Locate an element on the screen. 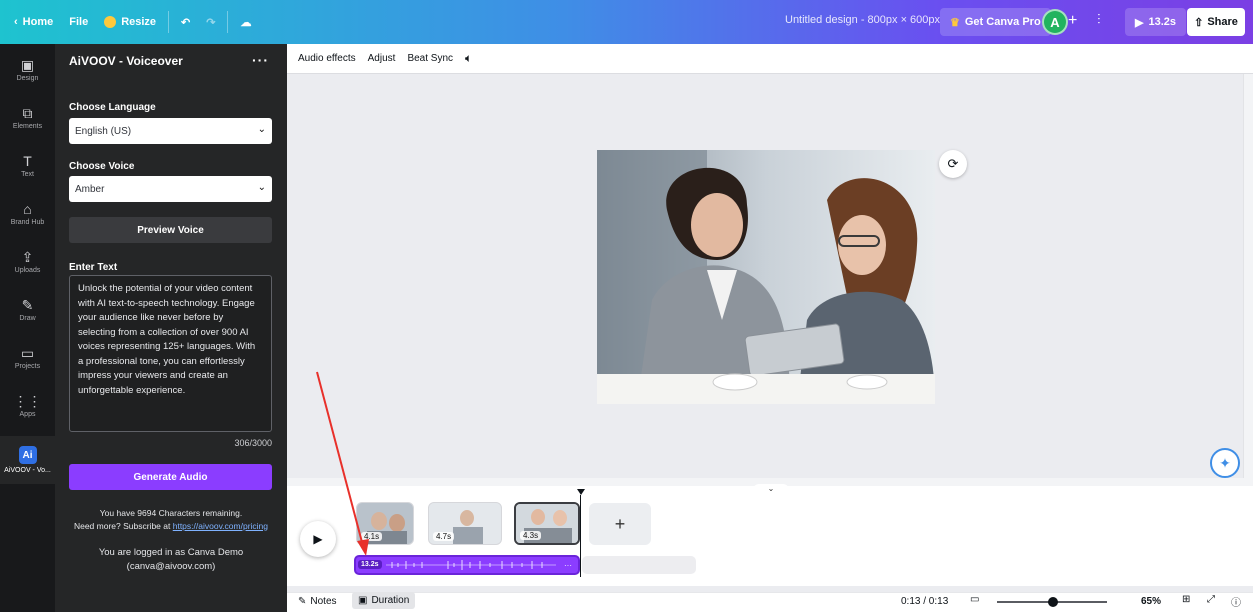 The height and width of the screenshot is (612, 1253). home-label: Home is located at coordinates (38, 22).